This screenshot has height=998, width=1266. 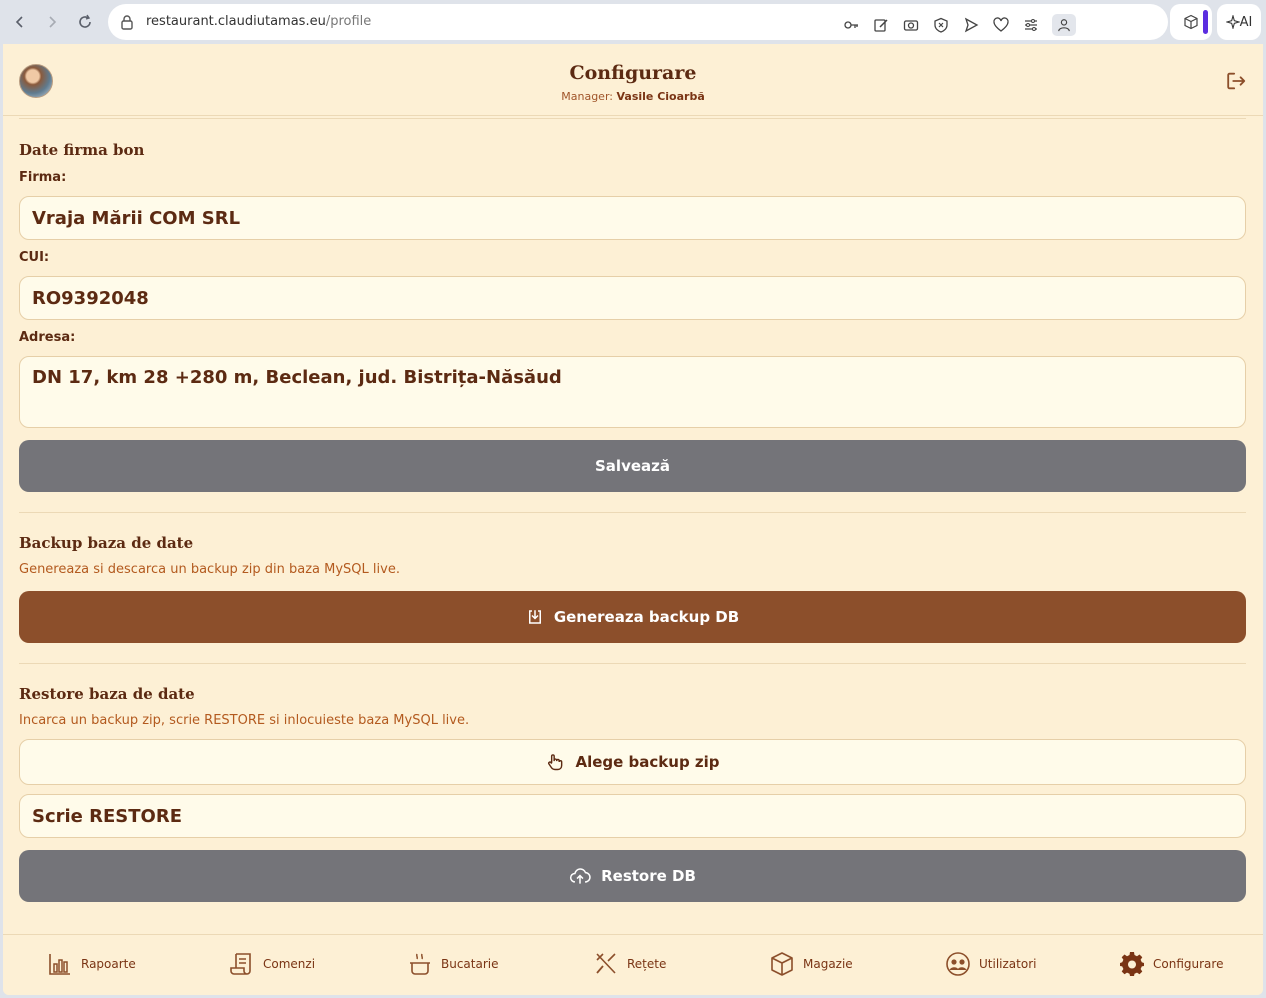 What do you see at coordinates (633, 73) in the screenshot?
I see `page-title: Configurare` at bounding box center [633, 73].